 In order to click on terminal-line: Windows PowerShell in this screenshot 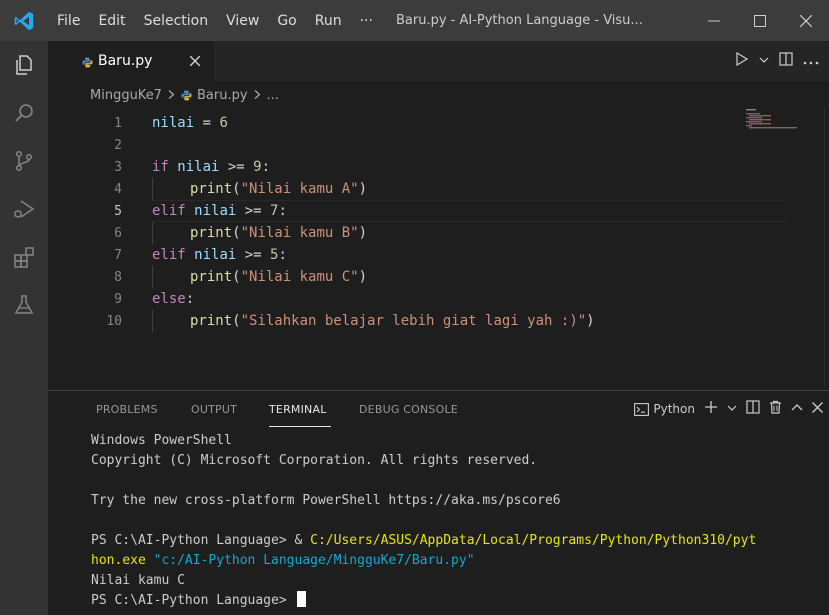, I will do `click(161, 440)`.